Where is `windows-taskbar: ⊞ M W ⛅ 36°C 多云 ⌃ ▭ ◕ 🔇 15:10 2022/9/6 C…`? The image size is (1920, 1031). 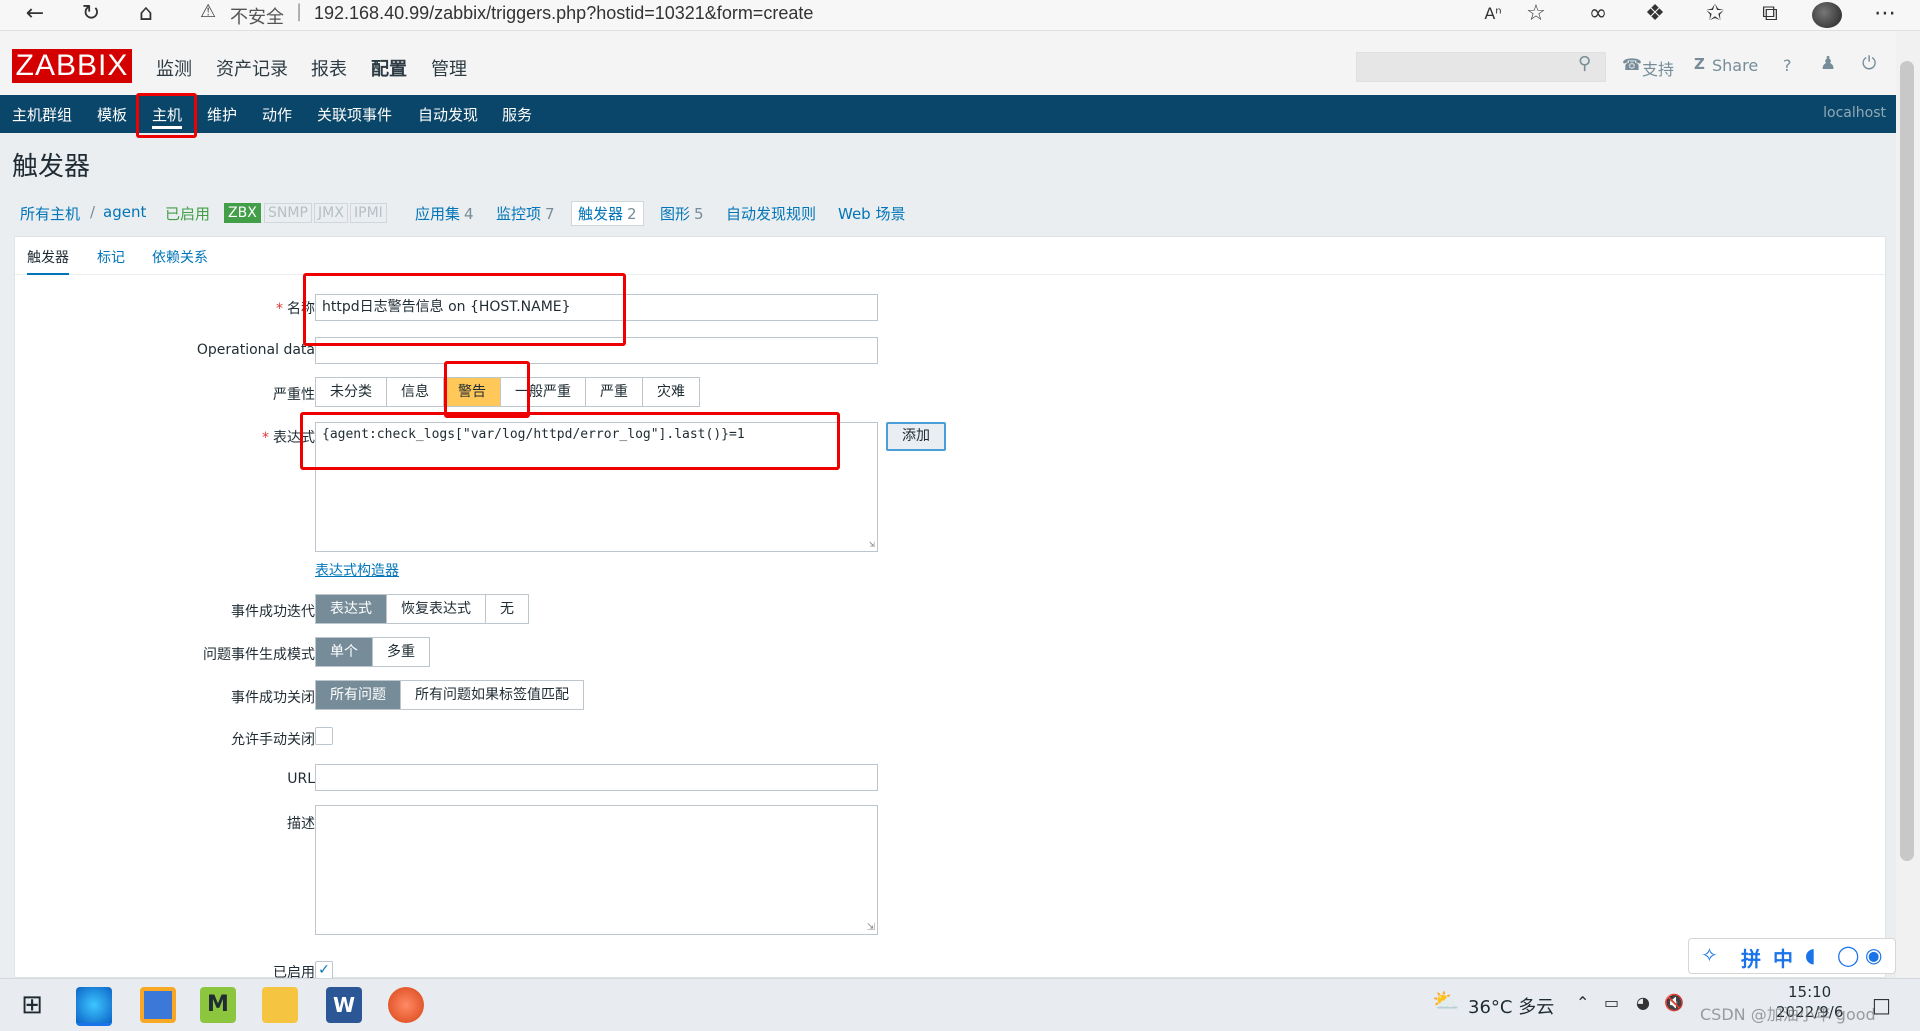
windows-taskbar: ⊞ M W ⛅ 36°C 多云 ⌃ ▭ ◕ 🔇 15:10 2022/9/6 C… is located at coordinates (960, 1004).